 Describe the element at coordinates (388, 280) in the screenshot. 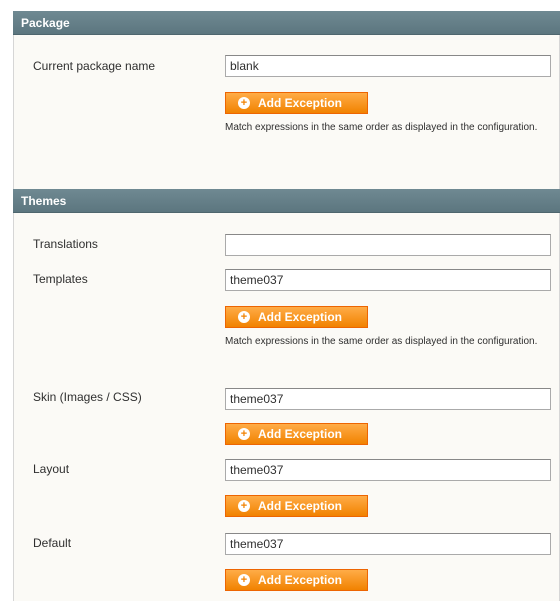

I see `templates-input` at that location.